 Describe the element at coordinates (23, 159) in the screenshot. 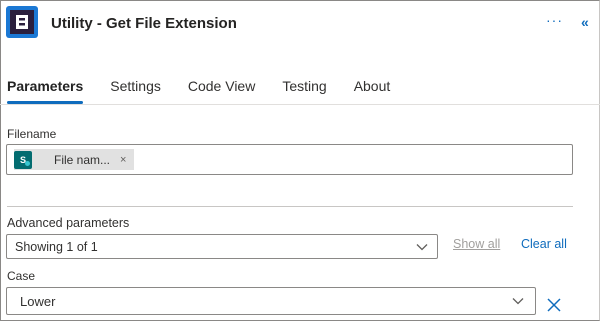

I see `sharepoint-icon: S` at that location.